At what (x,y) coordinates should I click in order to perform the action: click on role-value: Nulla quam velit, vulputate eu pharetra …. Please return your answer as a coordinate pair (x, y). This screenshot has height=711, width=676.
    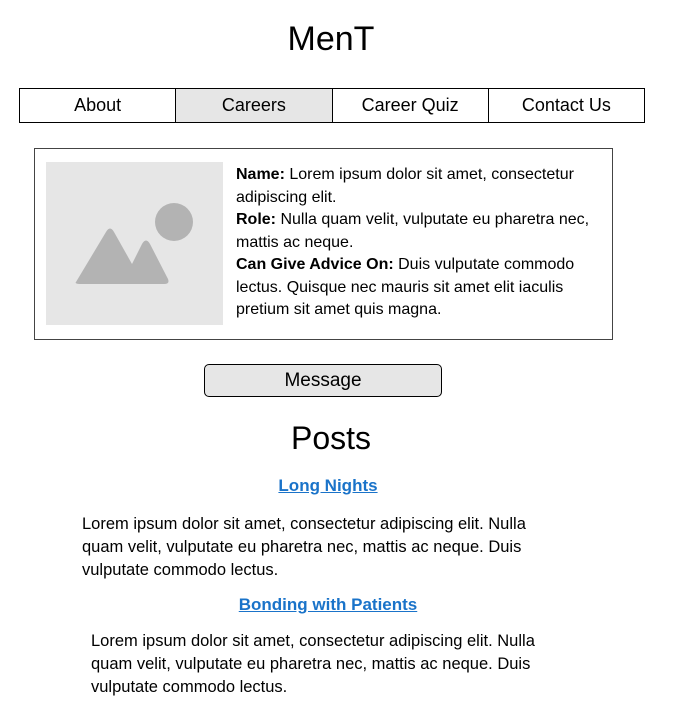
    Looking at the image, I should click on (413, 231).